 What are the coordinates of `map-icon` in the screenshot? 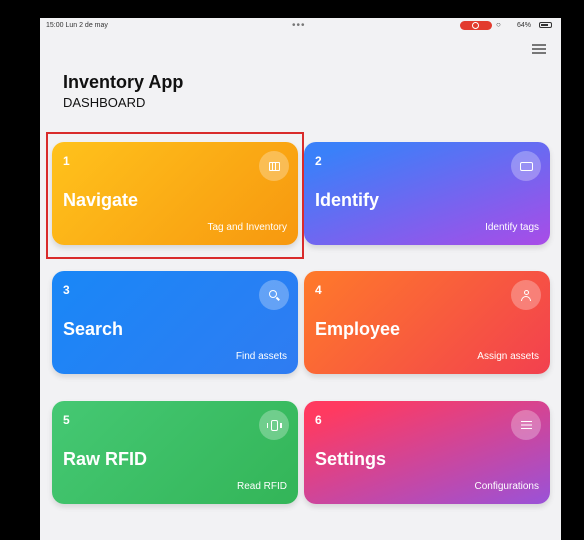 It's located at (274, 166).